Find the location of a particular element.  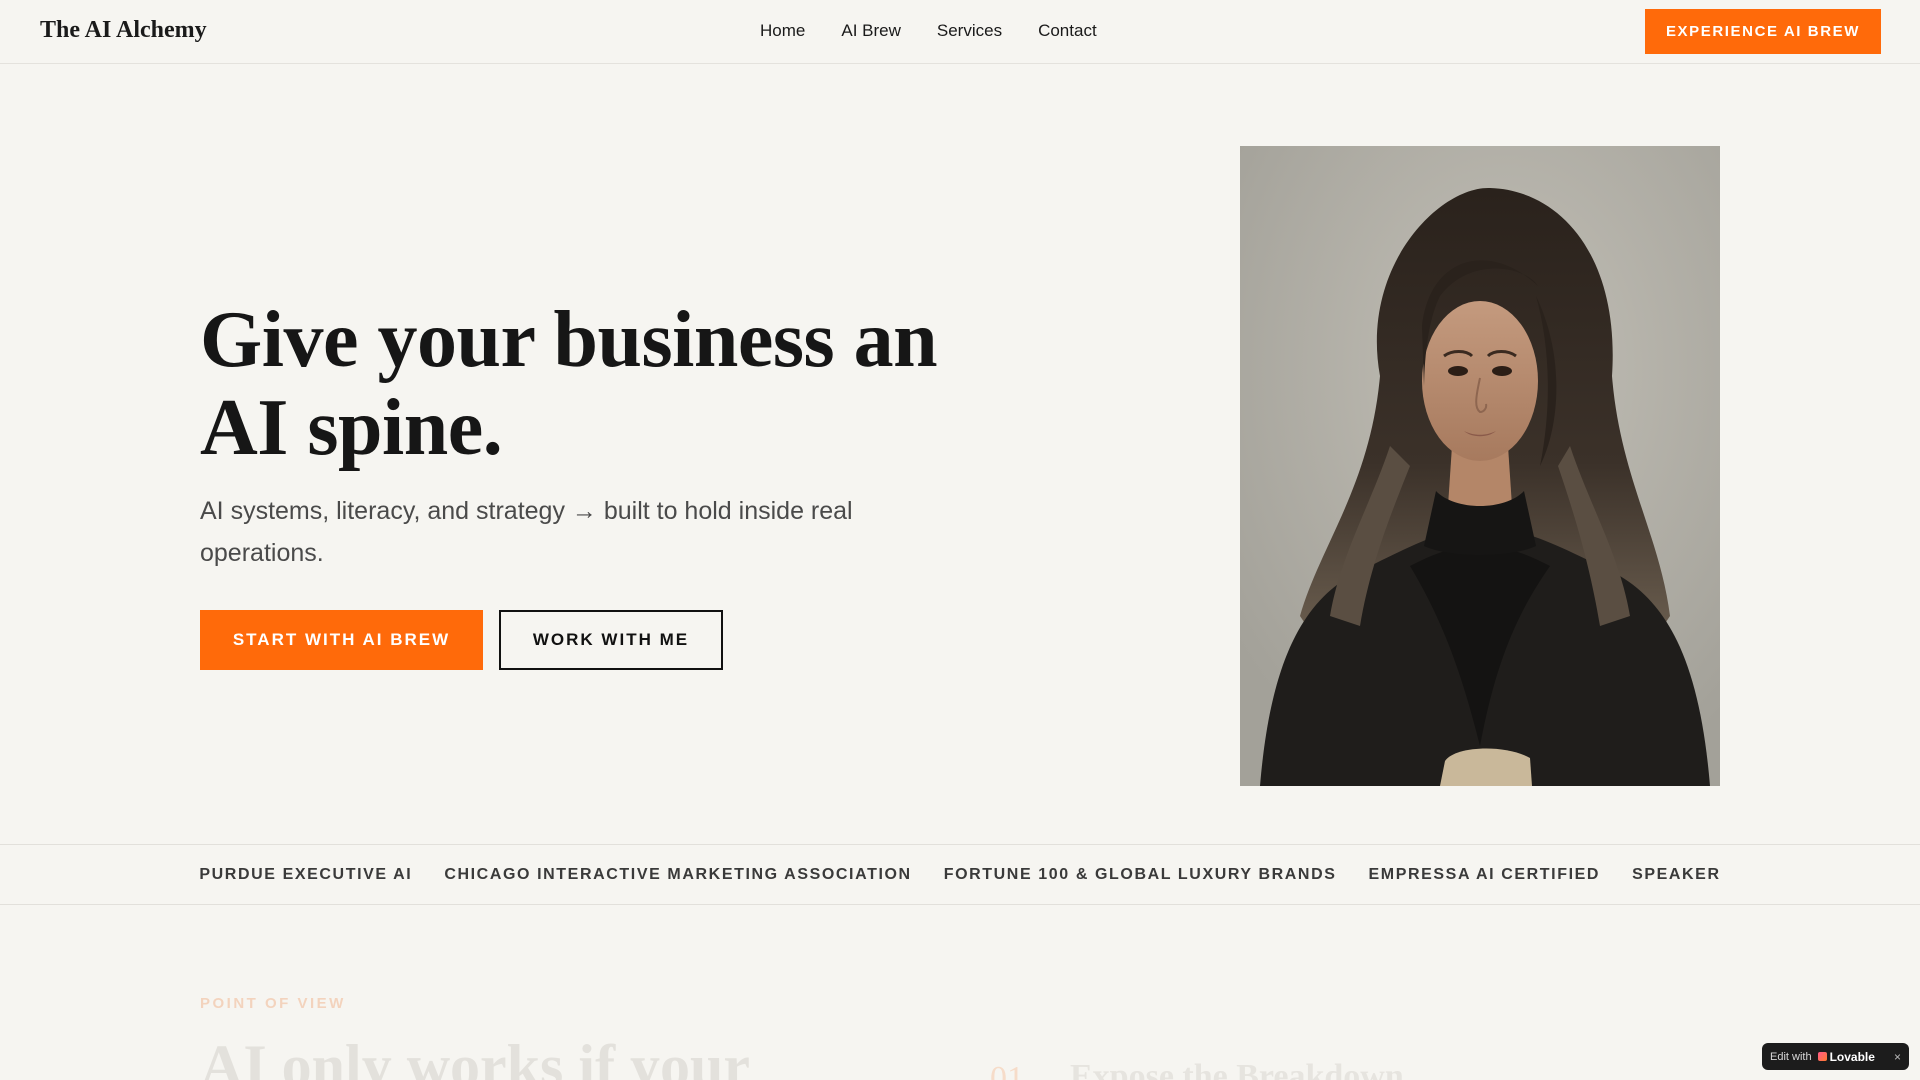

nav-contact: Contact is located at coordinates (1067, 31).